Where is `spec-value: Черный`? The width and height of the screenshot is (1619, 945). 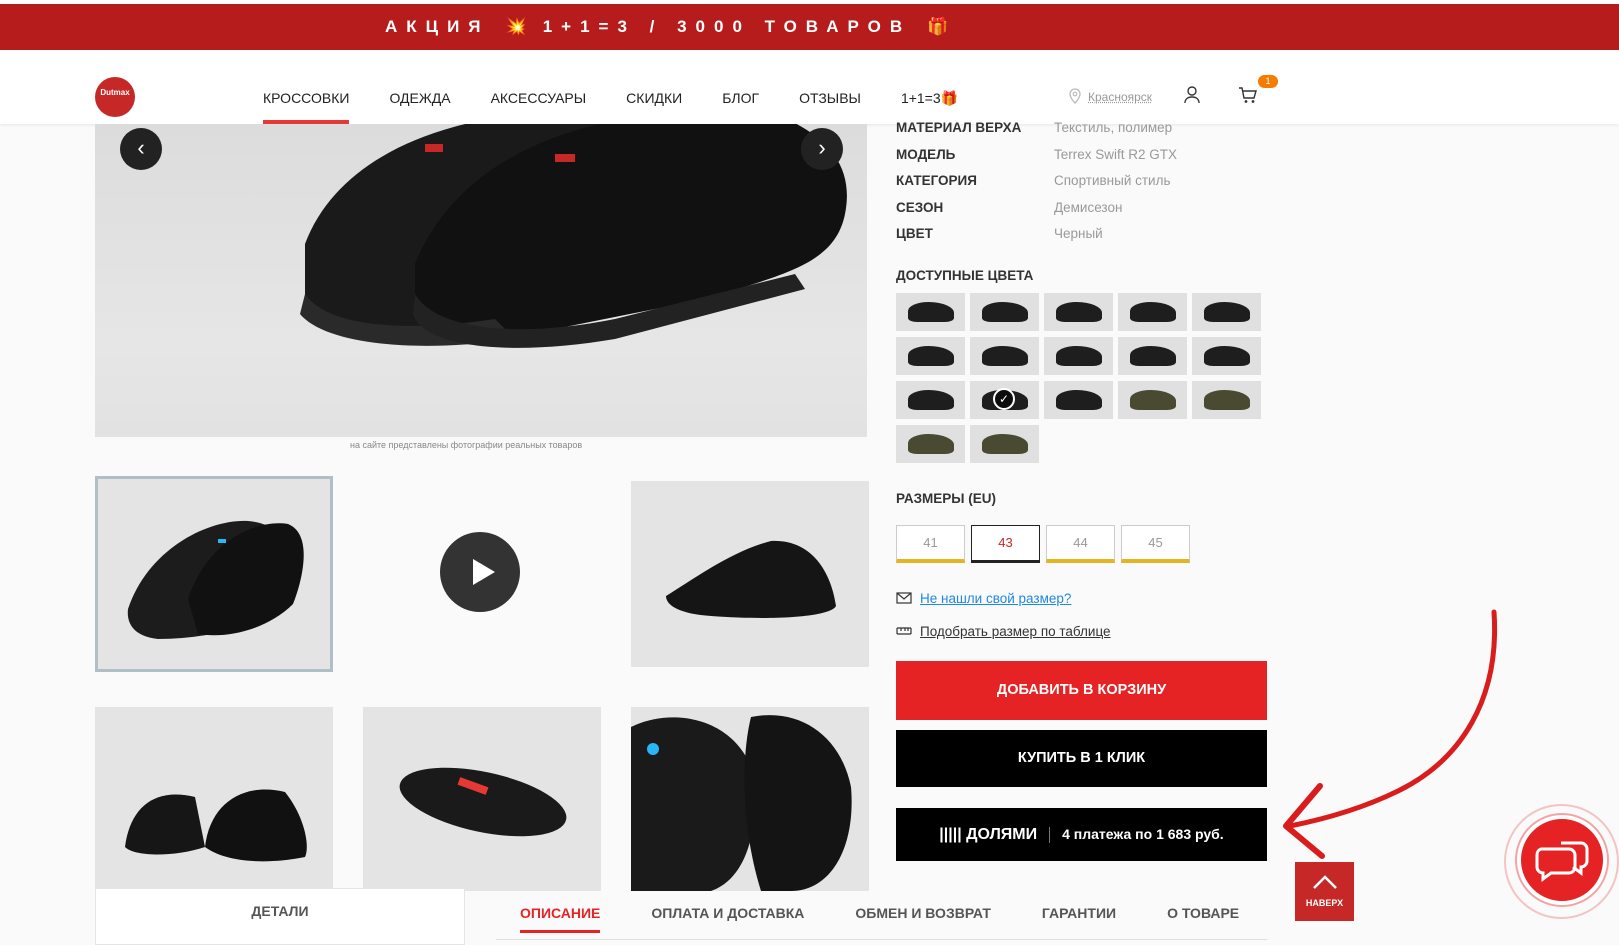
spec-value: Черный is located at coordinates (1078, 233).